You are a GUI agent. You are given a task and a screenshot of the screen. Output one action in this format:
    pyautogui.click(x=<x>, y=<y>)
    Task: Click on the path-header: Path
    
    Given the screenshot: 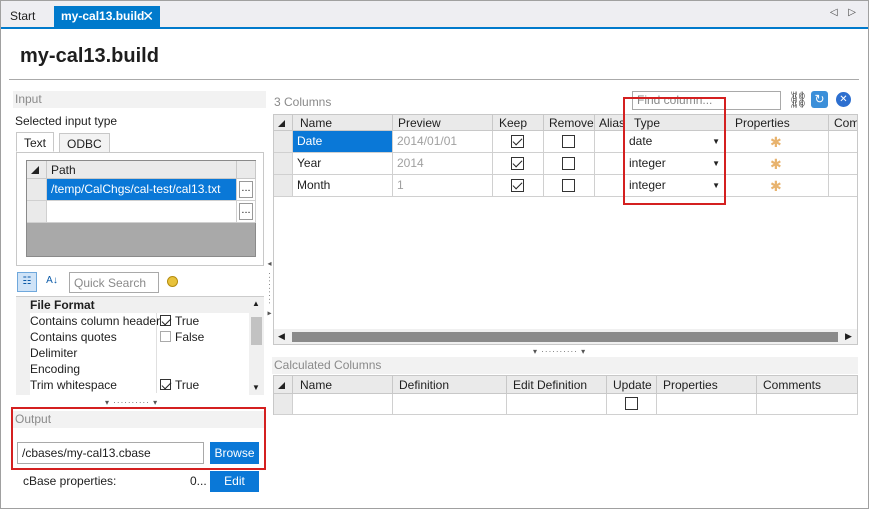 What is the action you would take?
    pyautogui.click(x=142, y=170)
    